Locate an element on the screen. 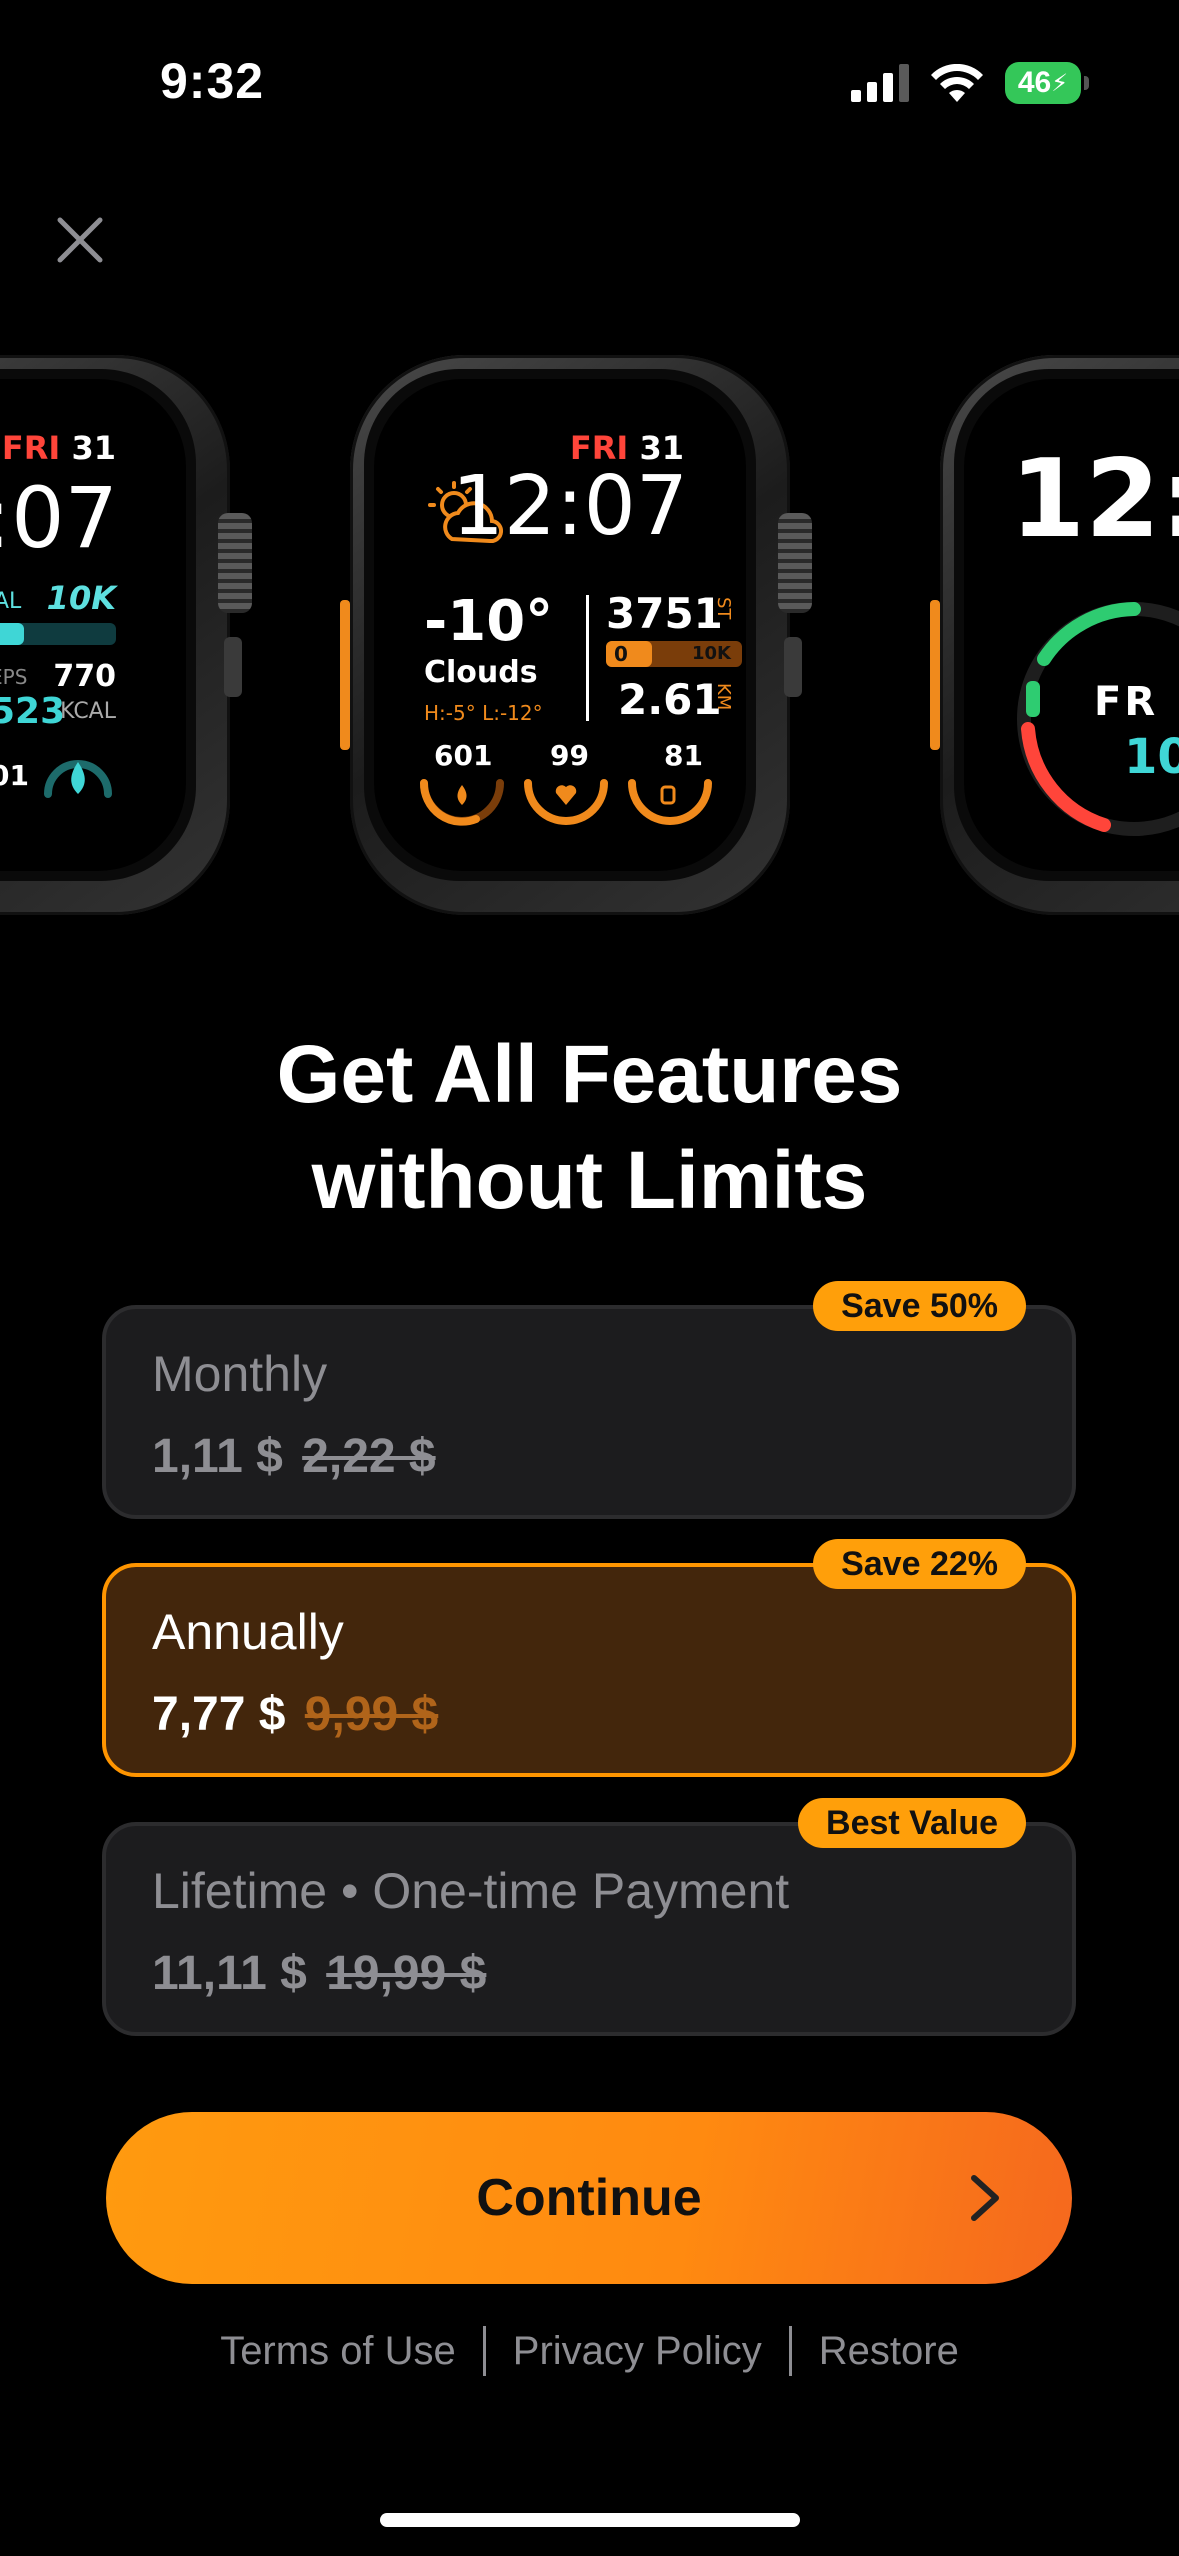 The image size is (1179, 2556). status-icons: 46 ⚡ is located at coordinates (970, 83).